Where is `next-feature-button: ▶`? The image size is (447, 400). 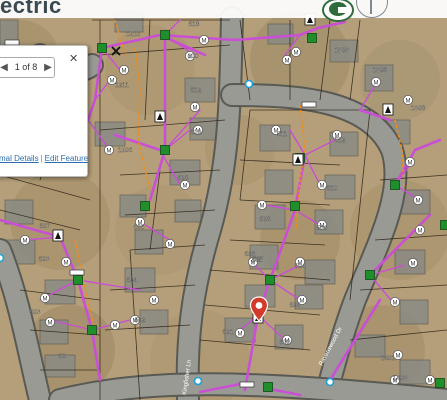 next-feature-button: ▶ is located at coordinates (48, 67).